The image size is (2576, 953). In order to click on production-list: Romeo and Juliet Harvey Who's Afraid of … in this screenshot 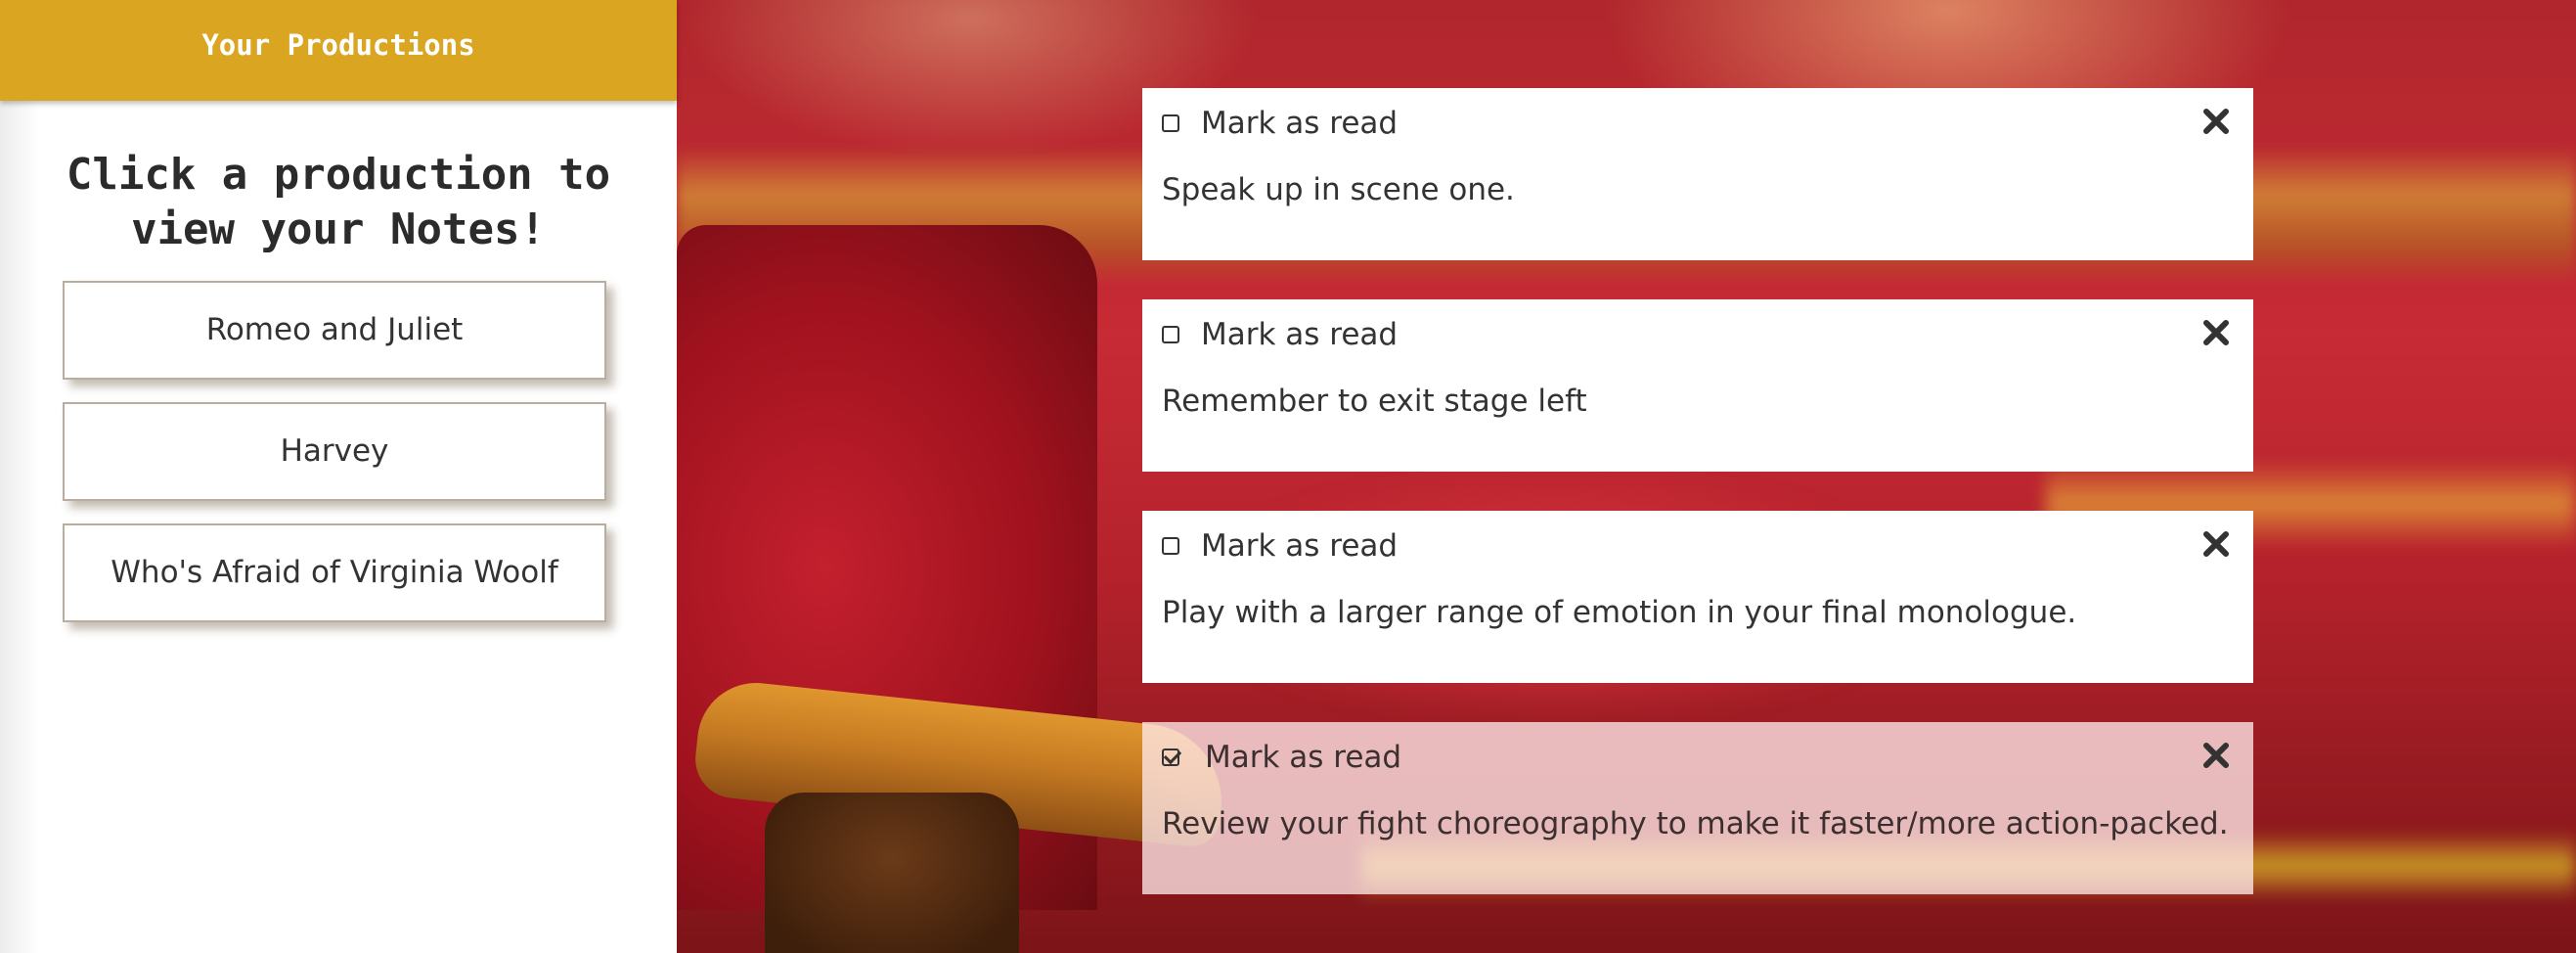, I will do `click(338, 451)`.